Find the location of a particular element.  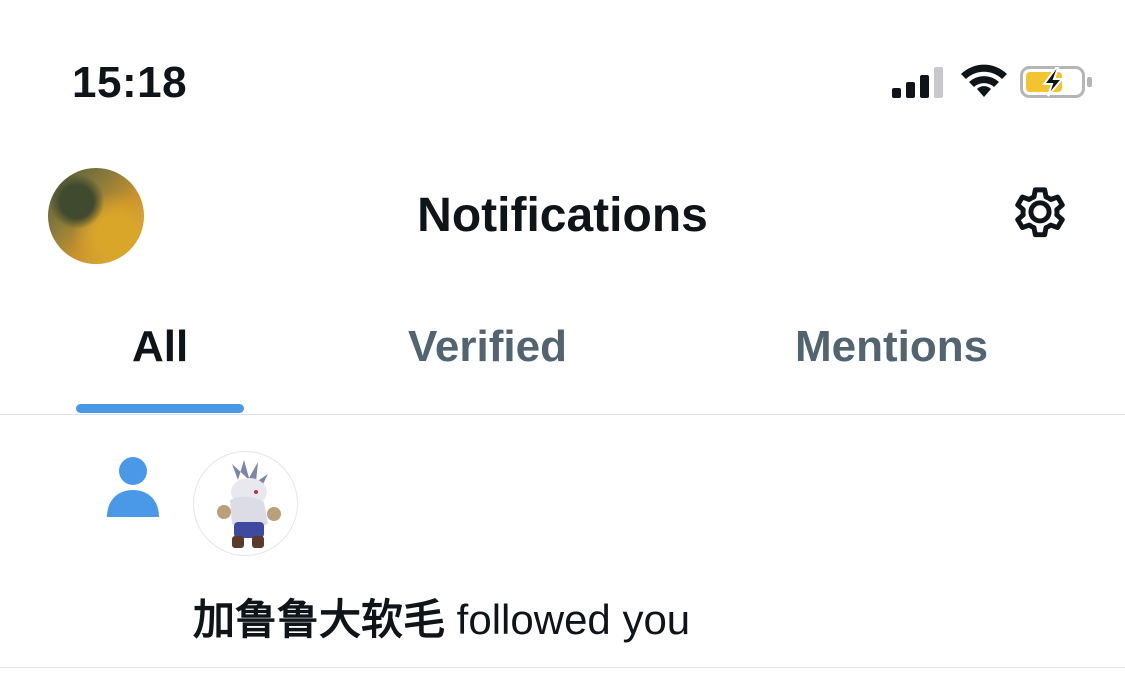

page-title: Notifications is located at coordinates (562, 215).